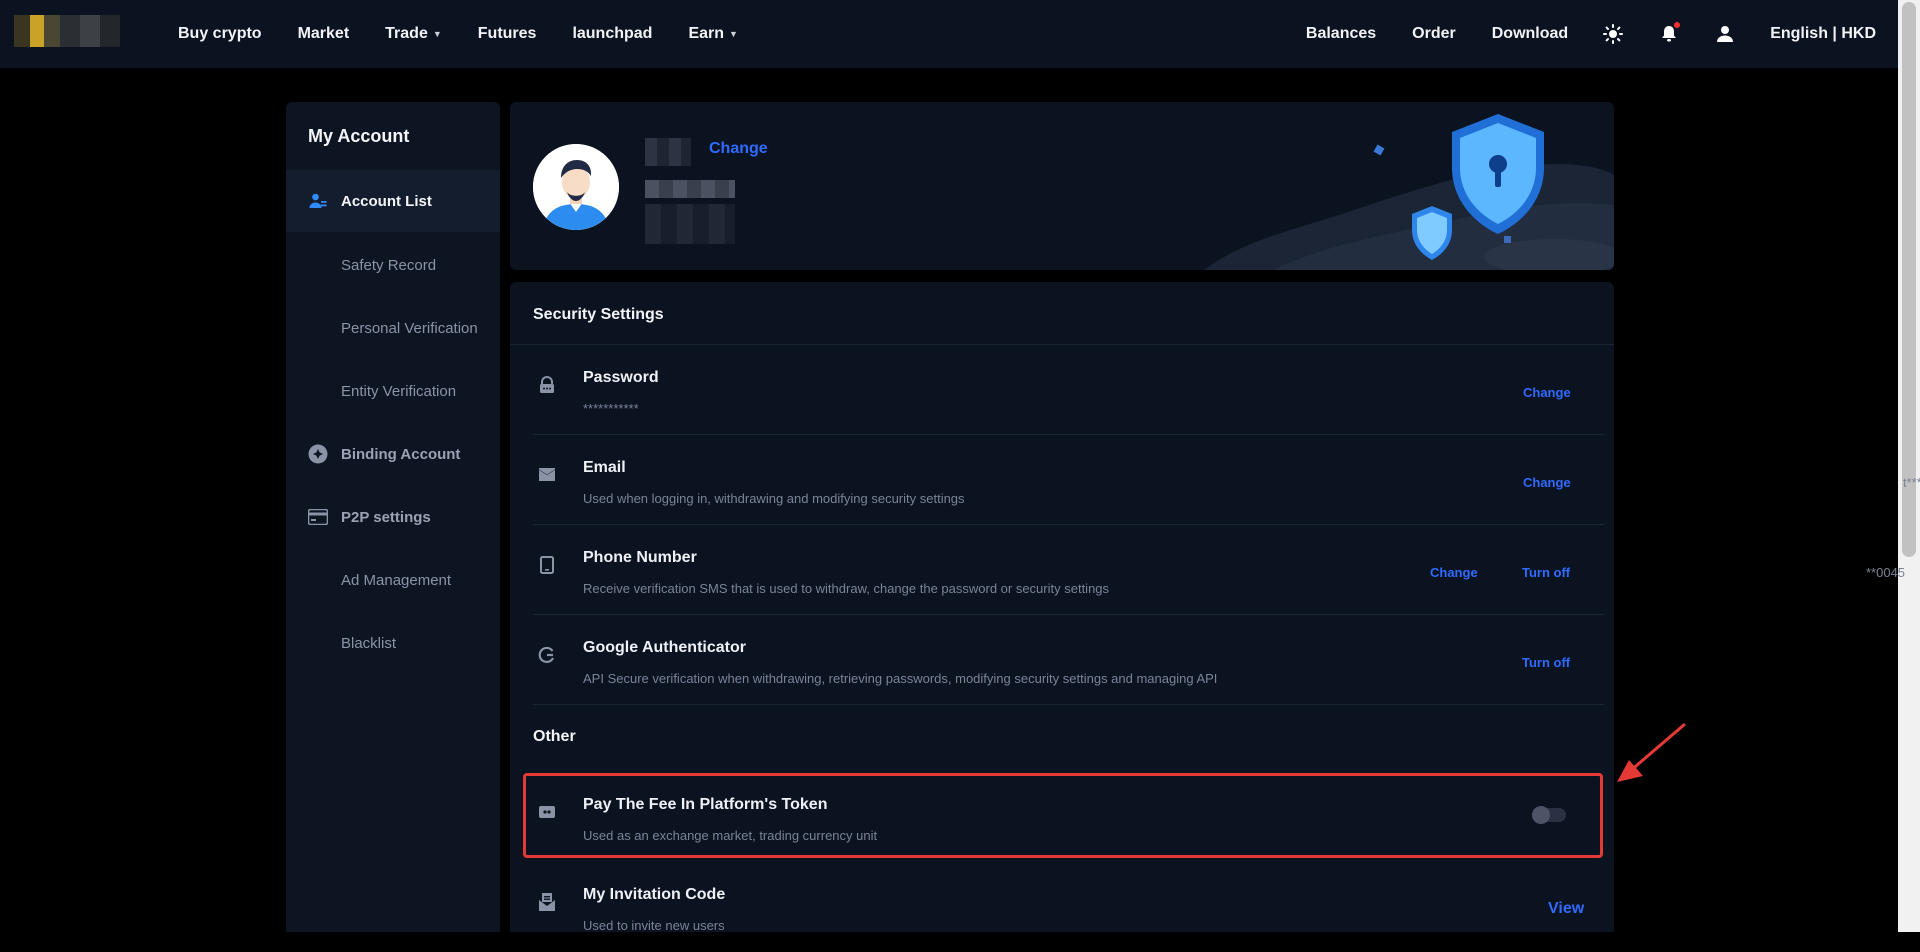 The height and width of the screenshot is (952, 1920). What do you see at coordinates (547, 385) in the screenshot?
I see `lock-icon` at bounding box center [547, 385].